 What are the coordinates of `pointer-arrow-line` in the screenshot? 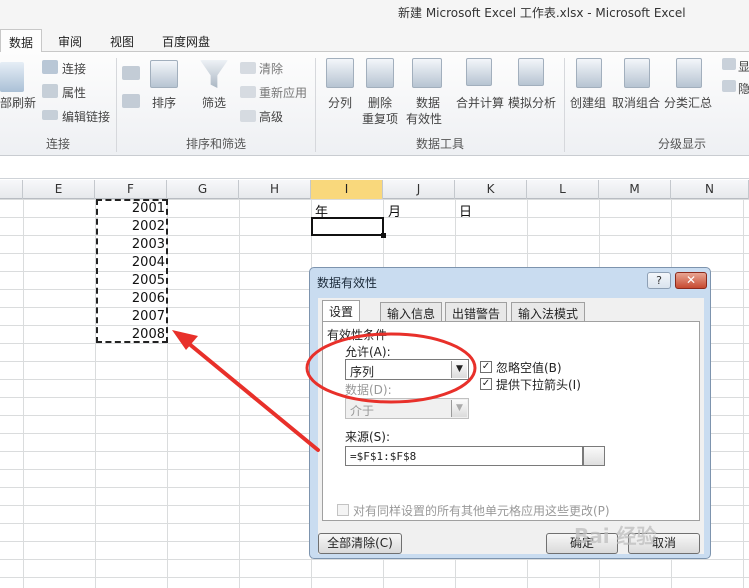 It's located at (250, 394).